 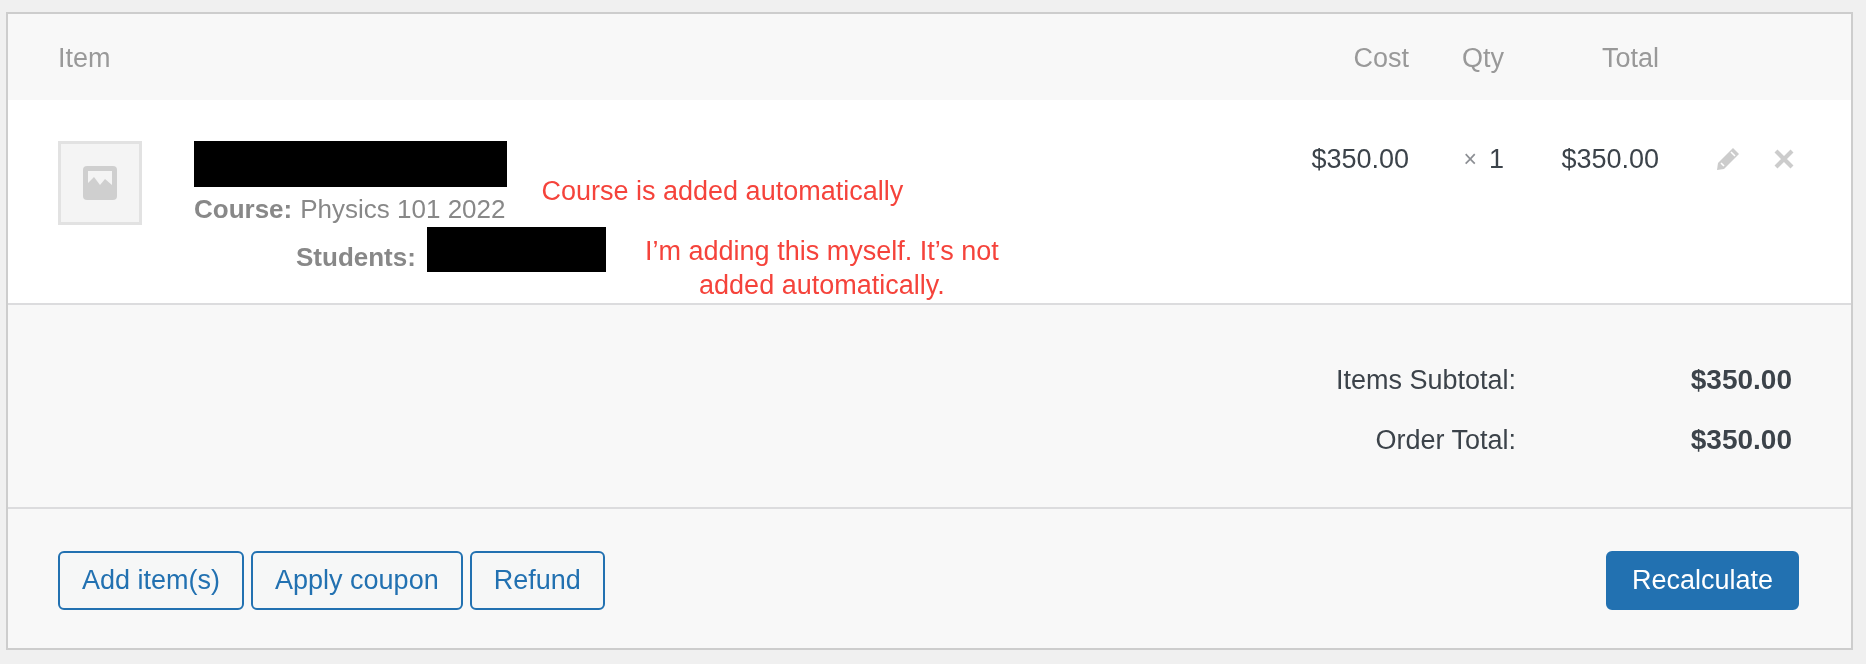 I want to click on item-total: $350.00, so click(x=1610, y=159).